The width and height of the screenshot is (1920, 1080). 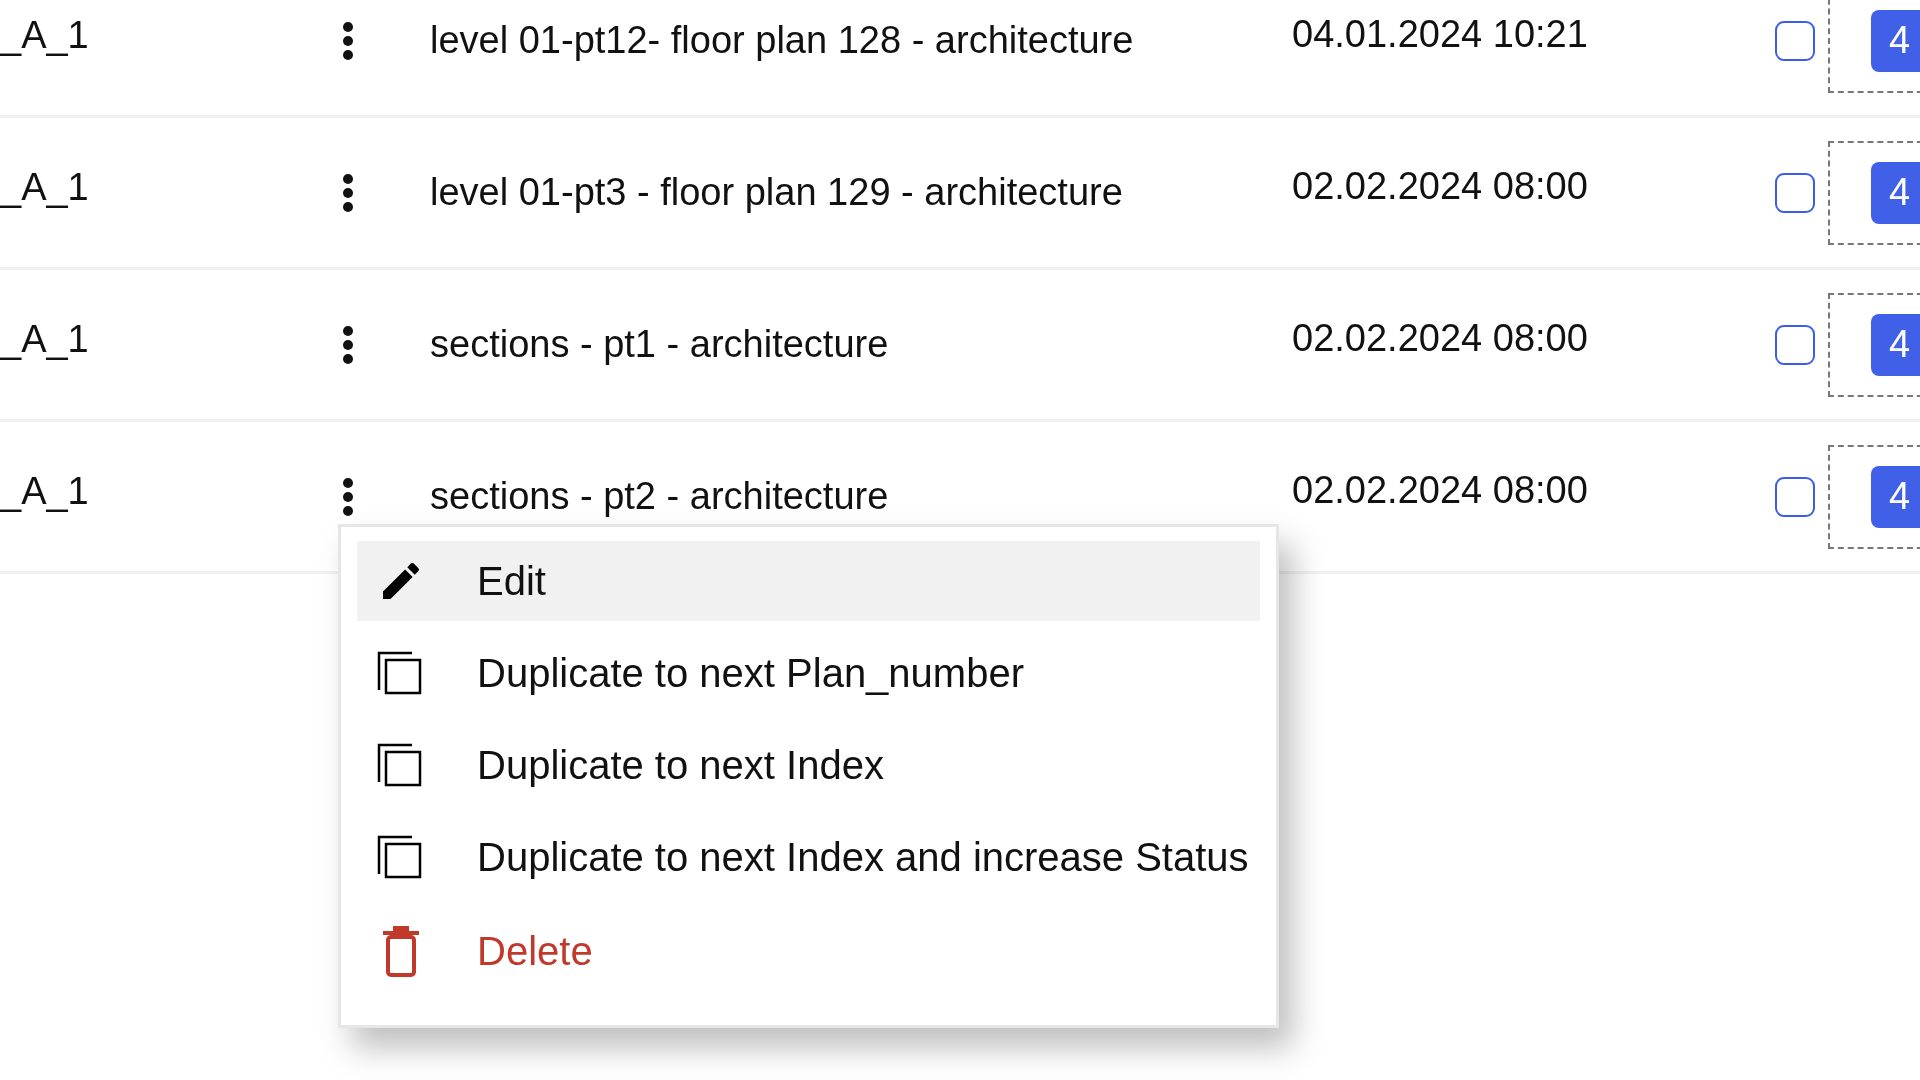 What do you see at coordinates (680, 765) in the screenshot?
I see `menu-item-label: Duplicate to next Index` at bounding box center [680, 765].